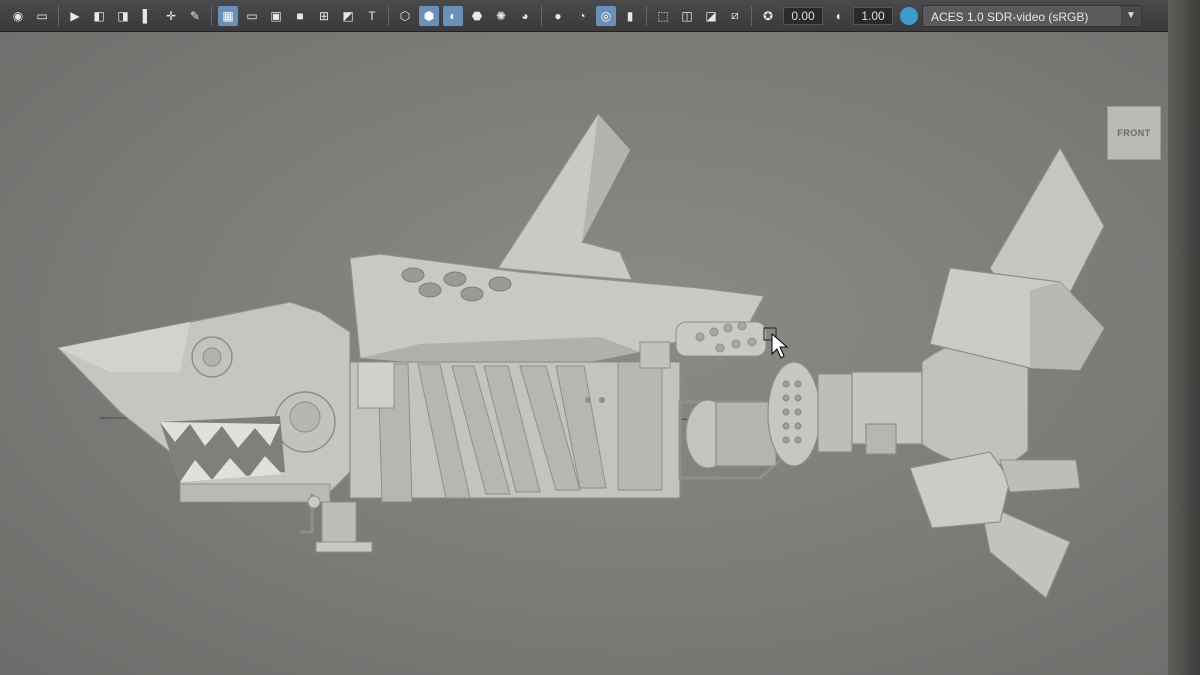  What do you see at coordinates (909, 15) in the screenshot?
I see `color-management-icon` at bounding box center [909, 15].